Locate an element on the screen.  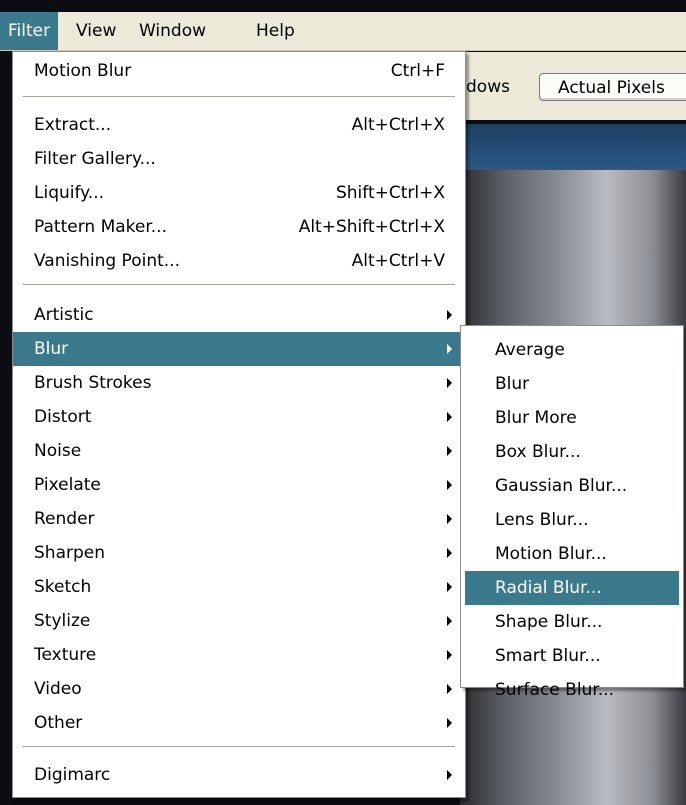
submenu-item-blur: Blur is located at coordinates (572, 384).